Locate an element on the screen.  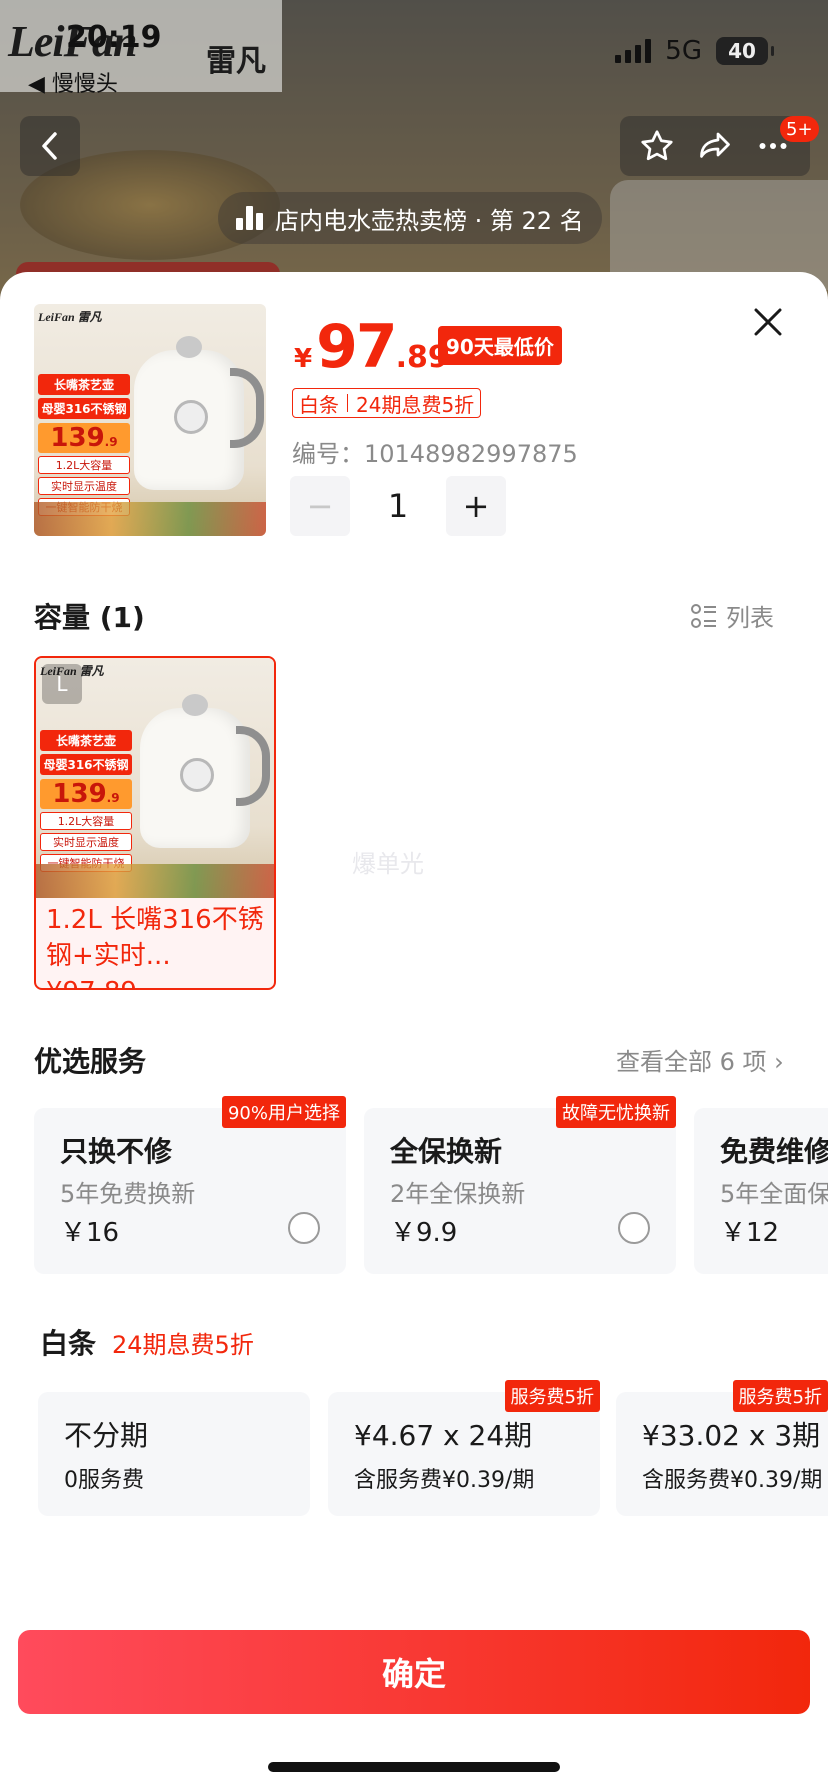
installment-plan: 不分期 is located at coordinates (106, 1435).